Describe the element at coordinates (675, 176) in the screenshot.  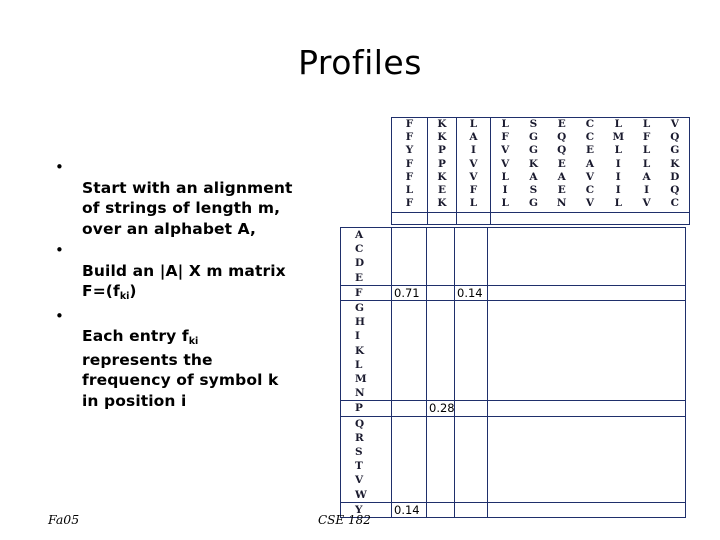
I see `alignment-residue: D` at that location.